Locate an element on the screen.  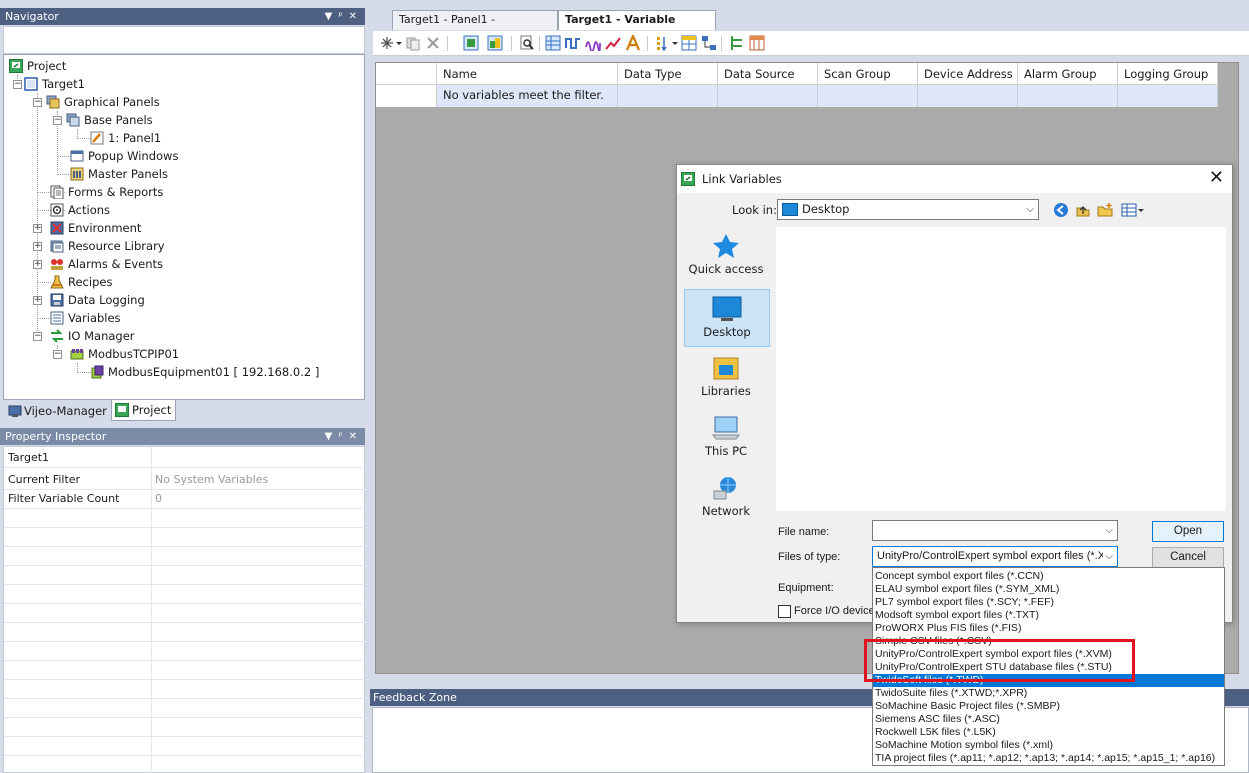
tree-item-popup-windows: Popup Windows is located at coordinates (124, 156).